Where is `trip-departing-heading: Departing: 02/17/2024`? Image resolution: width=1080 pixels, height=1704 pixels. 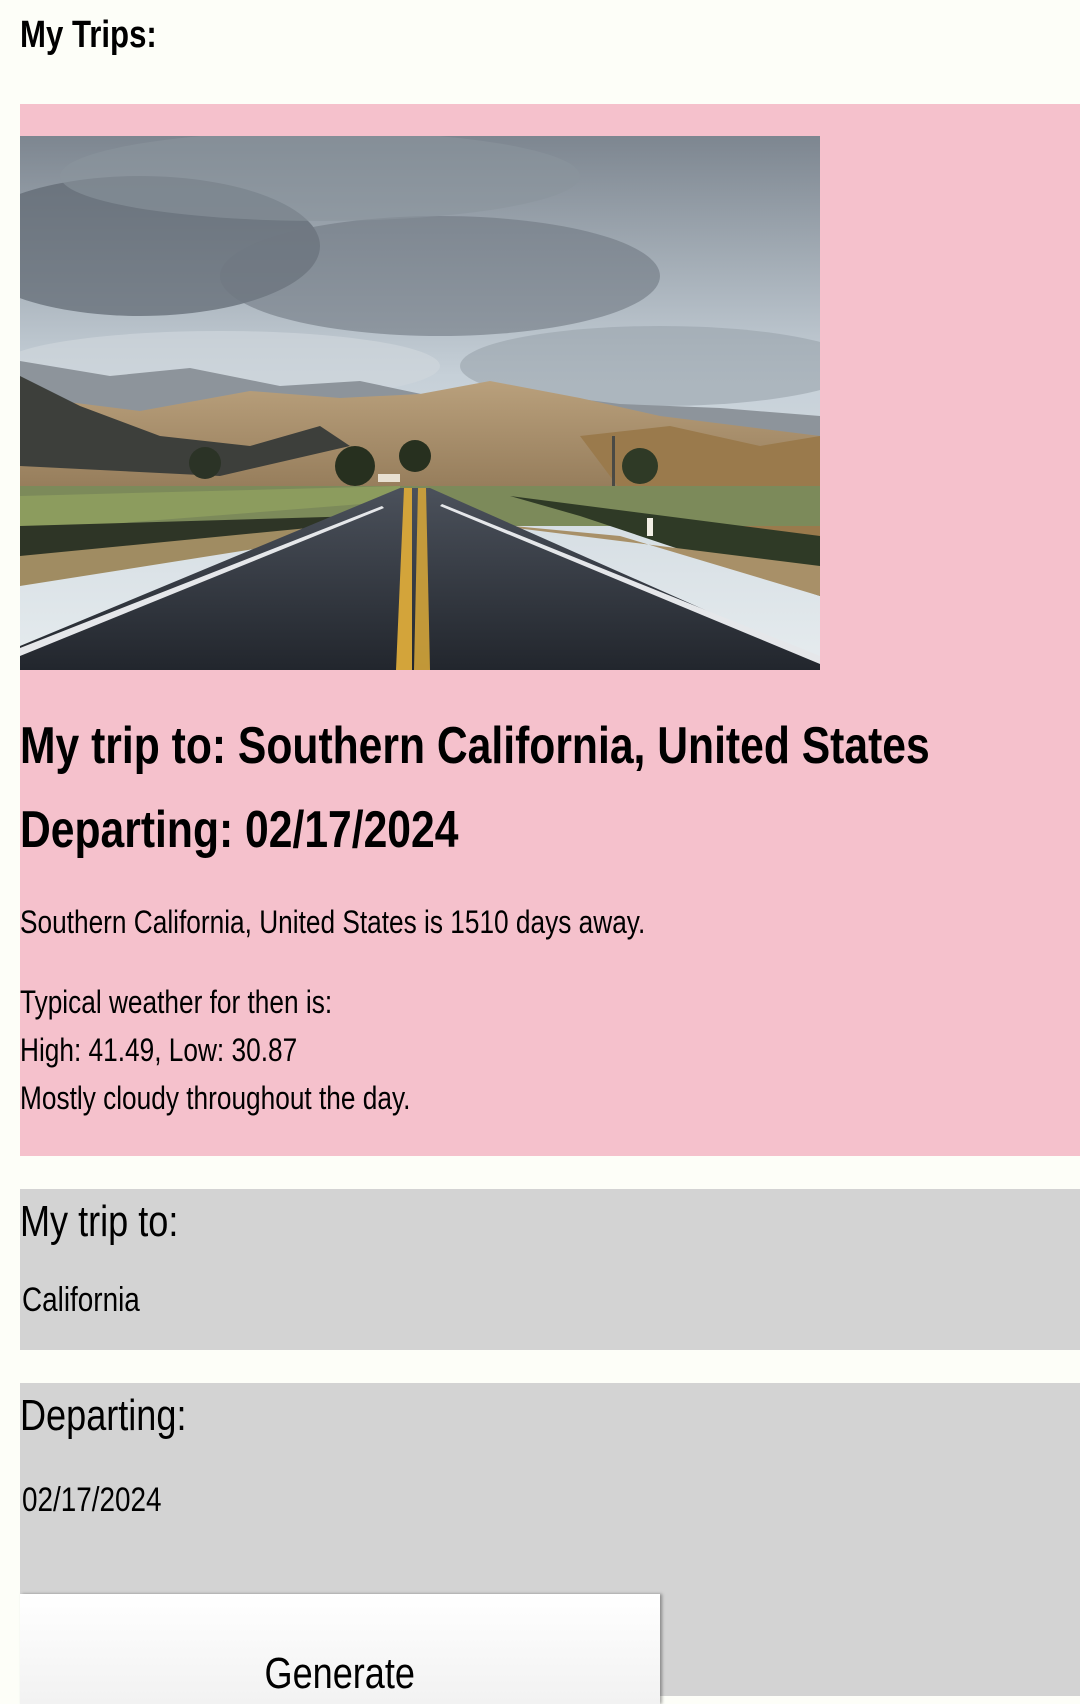 trip-departing-heading: Departing: 02/17/2024 is located at coordinates (239, 830).